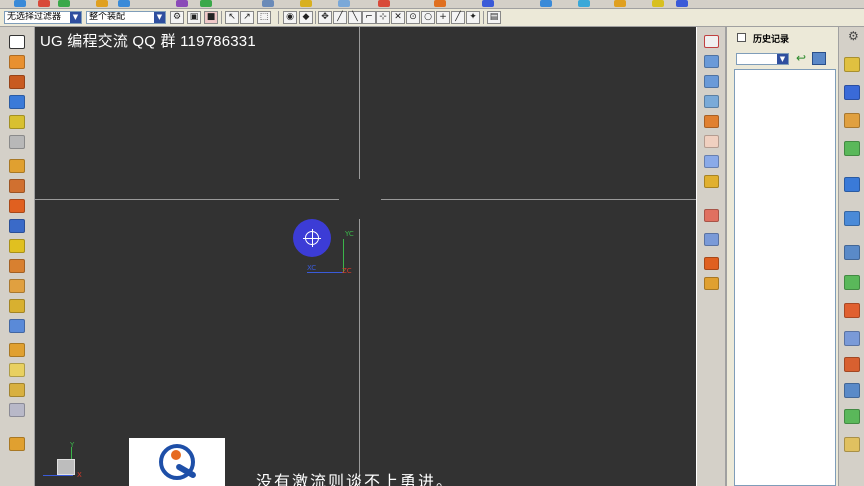  What do you see at coordinates (17, 122) in the screenshot?
I see `cylinder-icon` at bounding box center [17, 122].